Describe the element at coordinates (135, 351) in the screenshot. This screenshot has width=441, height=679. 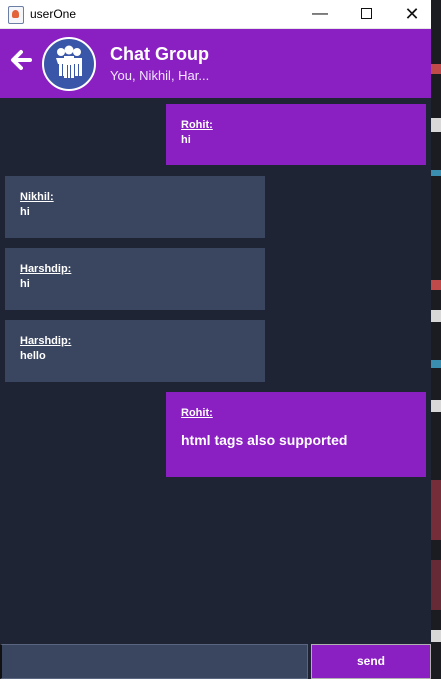
I see `message-bubble: Harshdip: hello` at that location.